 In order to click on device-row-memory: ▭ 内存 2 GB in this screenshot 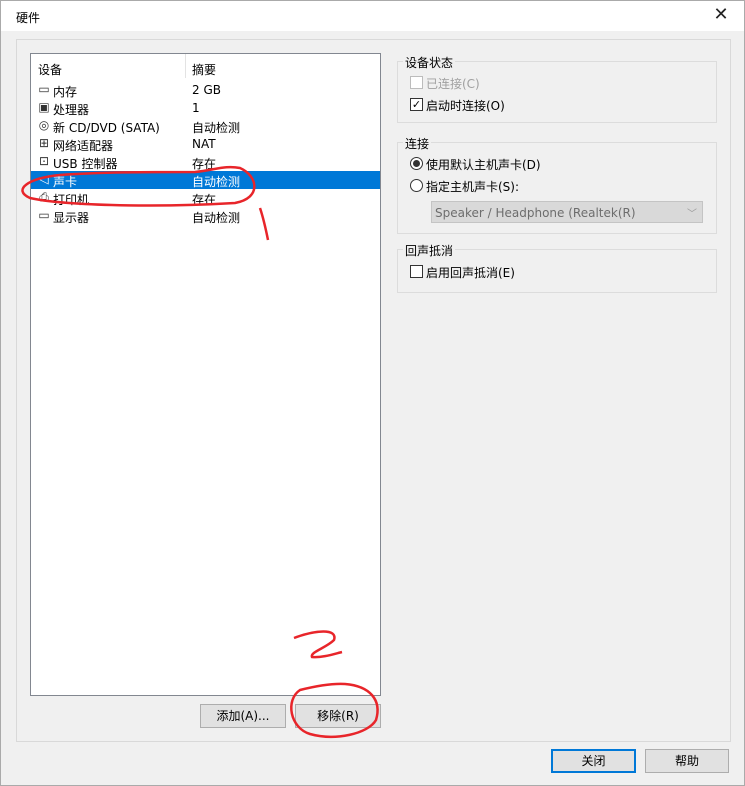, I will do `click(205, 90)`.